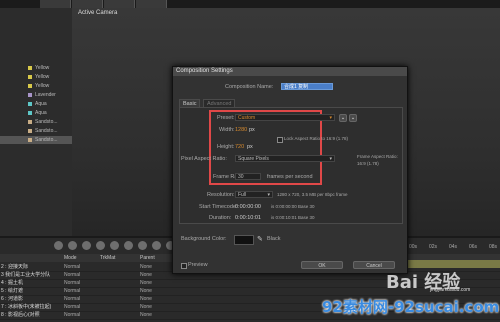 Image resolution: width=500 pixels, height=322 pixels. Describe the element at coordinates (353, 118) in the screenshot. I see `delete-preset-icon: ▪` at that location.